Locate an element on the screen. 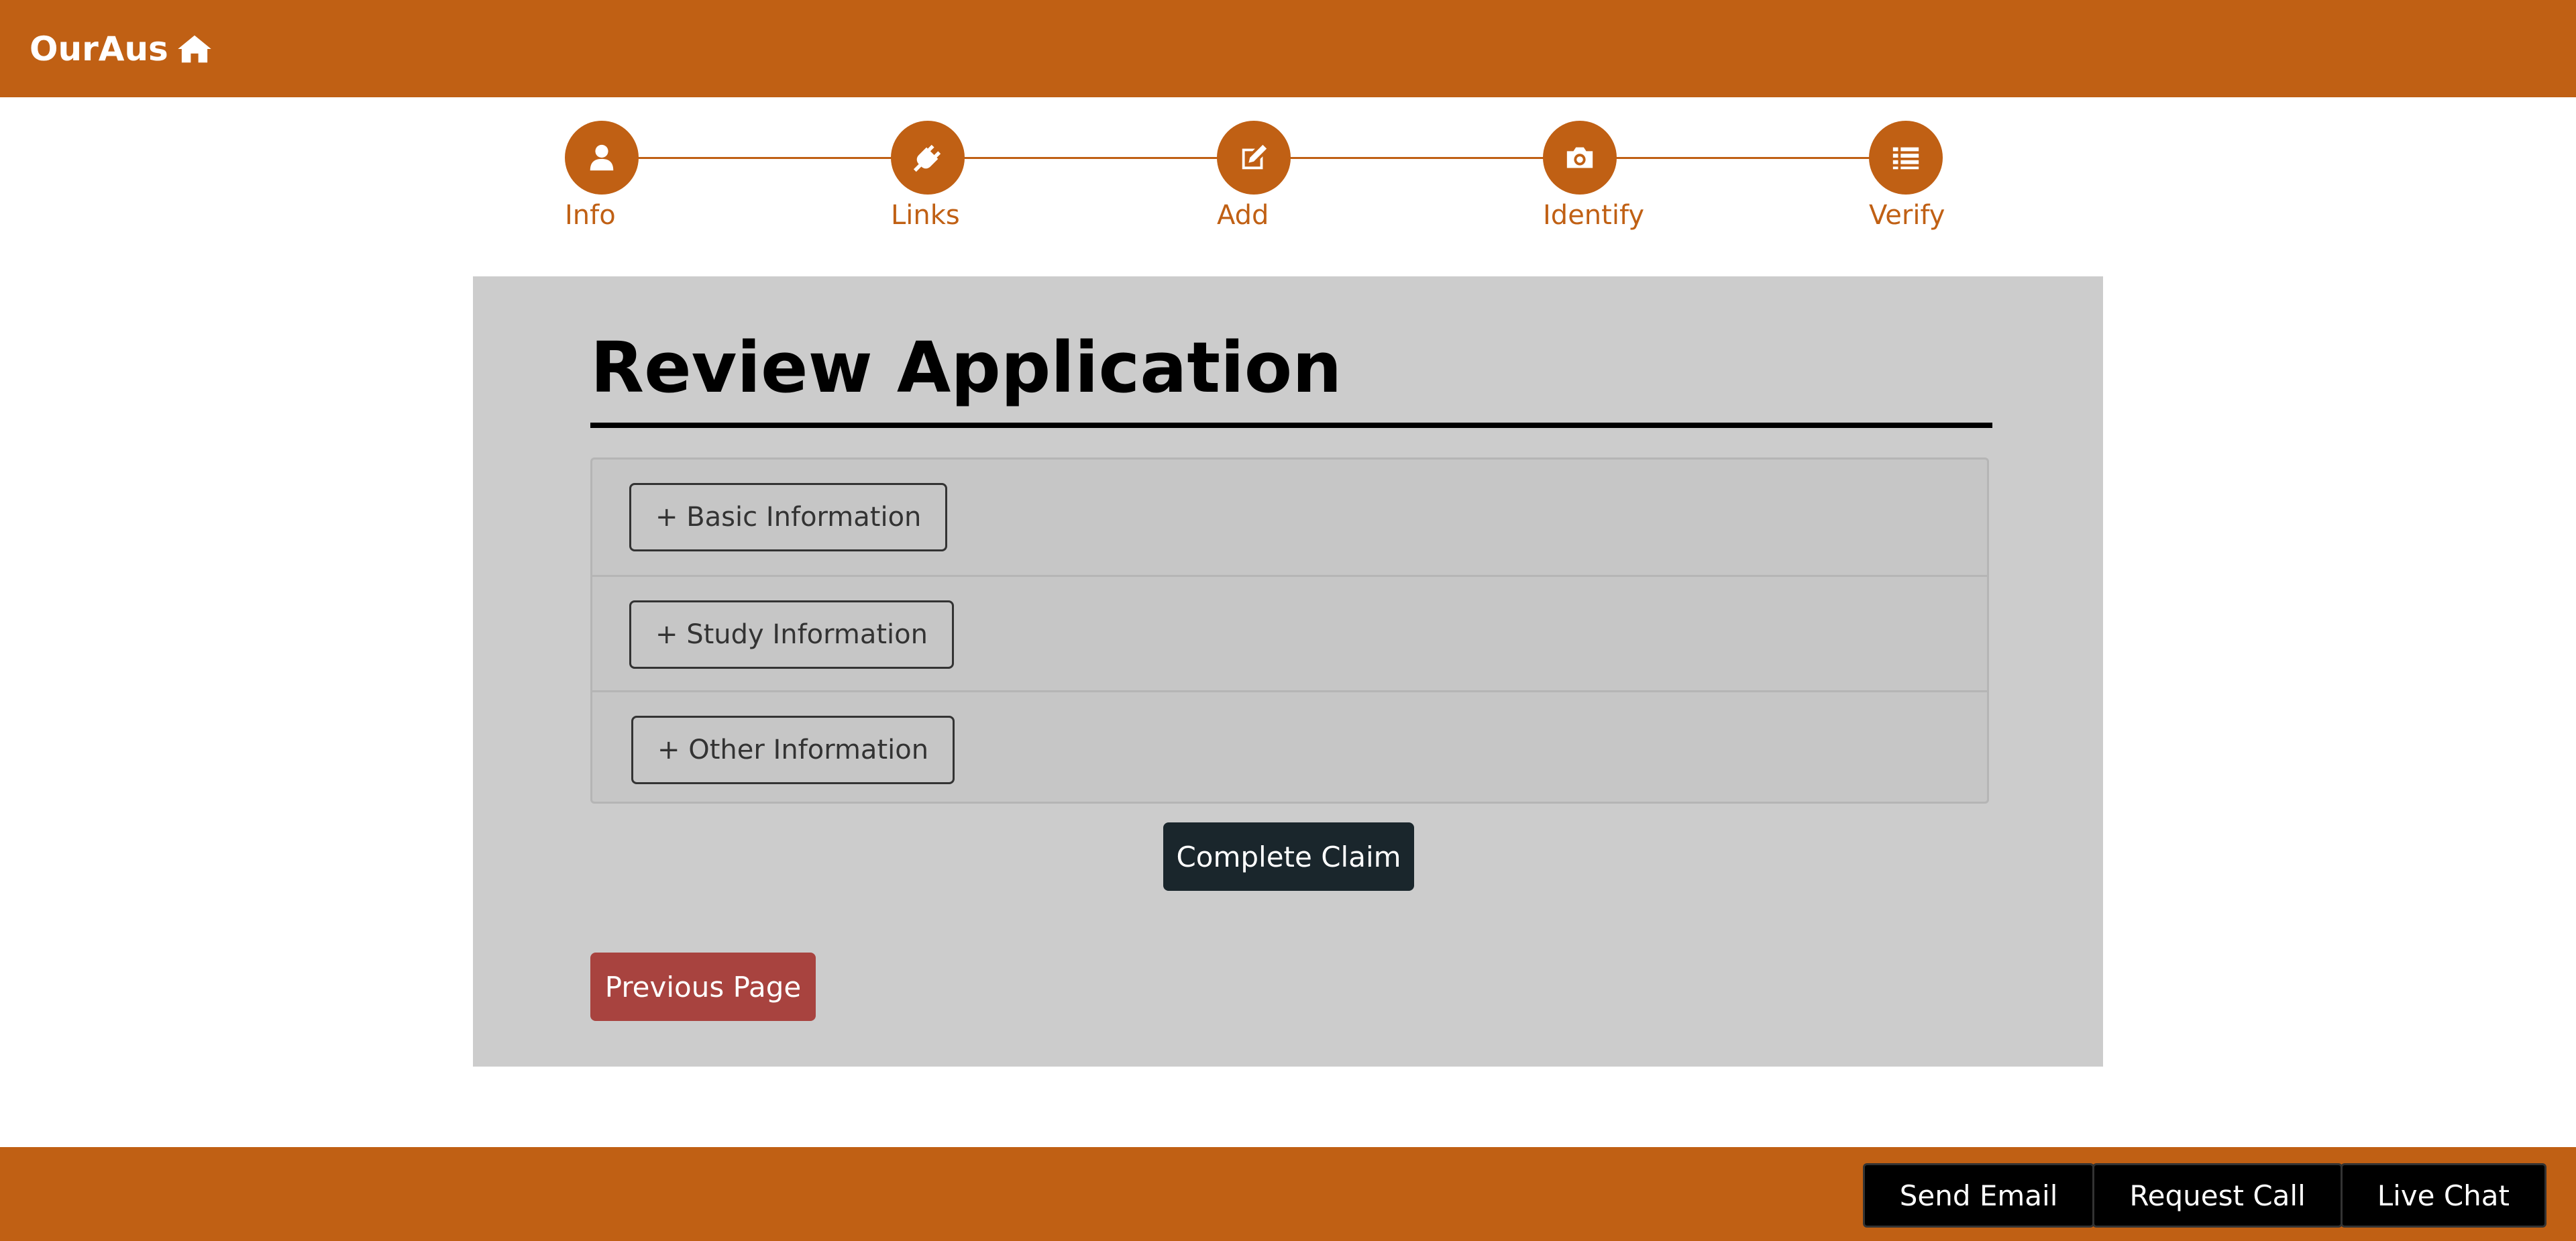  complete-claim-button: Complete Claim is located at coordinates (1288, 857).